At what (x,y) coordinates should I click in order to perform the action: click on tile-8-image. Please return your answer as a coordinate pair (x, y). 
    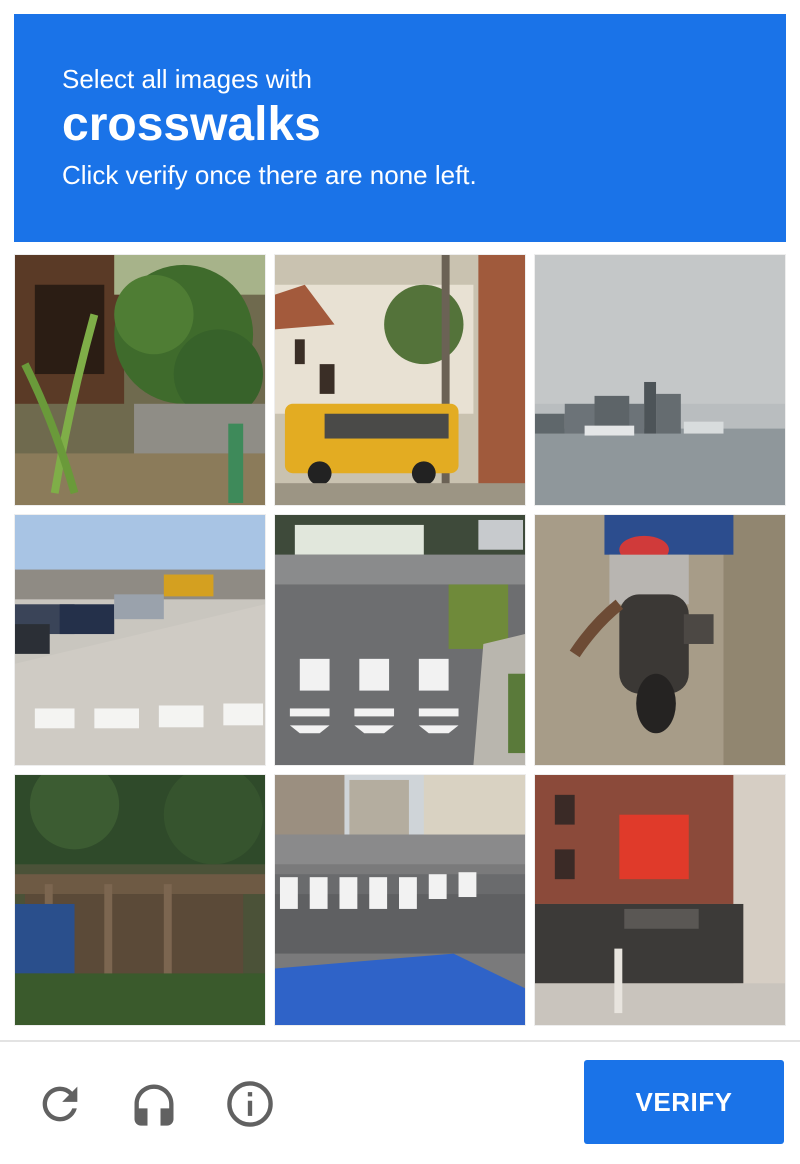
    Looking at the image, I should click on (400, 900).